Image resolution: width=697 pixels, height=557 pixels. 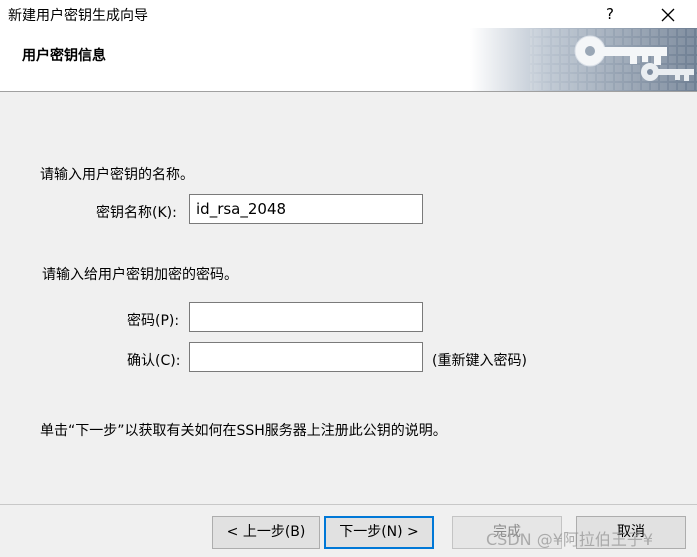 I want to click on page-title: 用户密钥信息, so click(x=64, y=56).